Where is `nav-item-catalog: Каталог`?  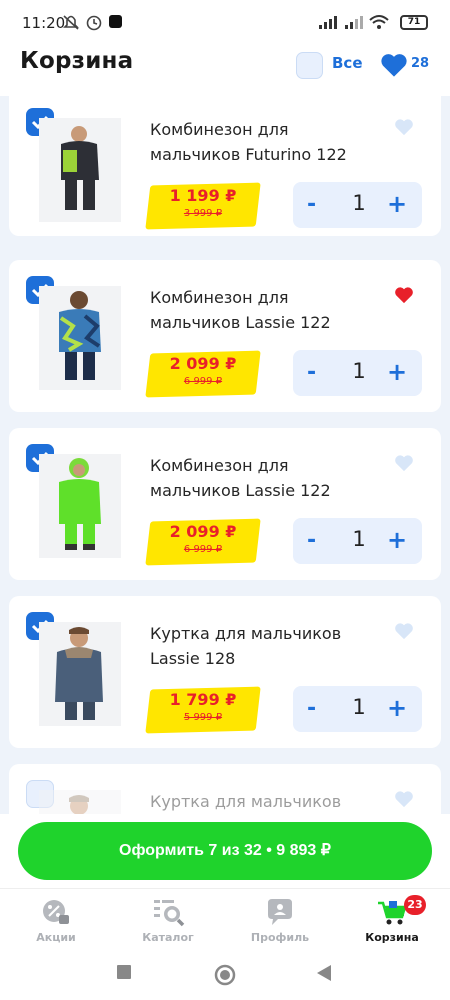 nav-item-catalog: Каталог is located at coordinates (168, 920).